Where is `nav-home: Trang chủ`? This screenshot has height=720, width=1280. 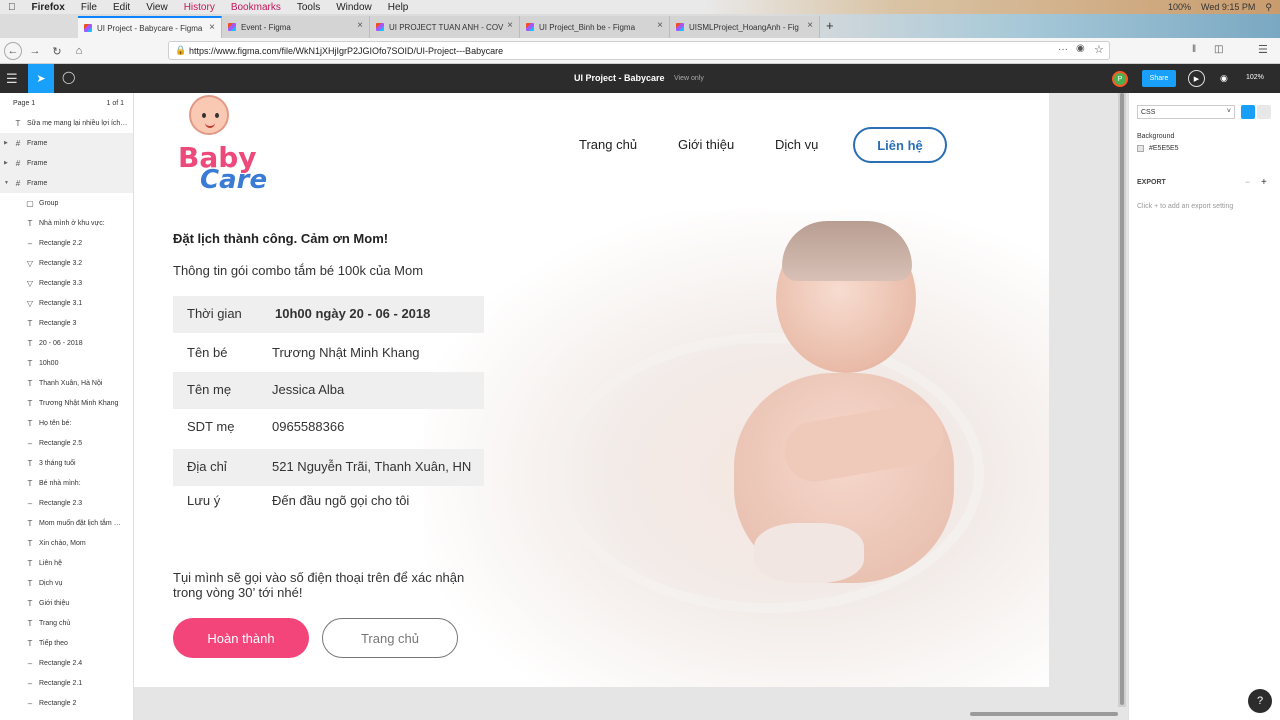
nav-home: Trang chủ is located at coordinates (608, 144).